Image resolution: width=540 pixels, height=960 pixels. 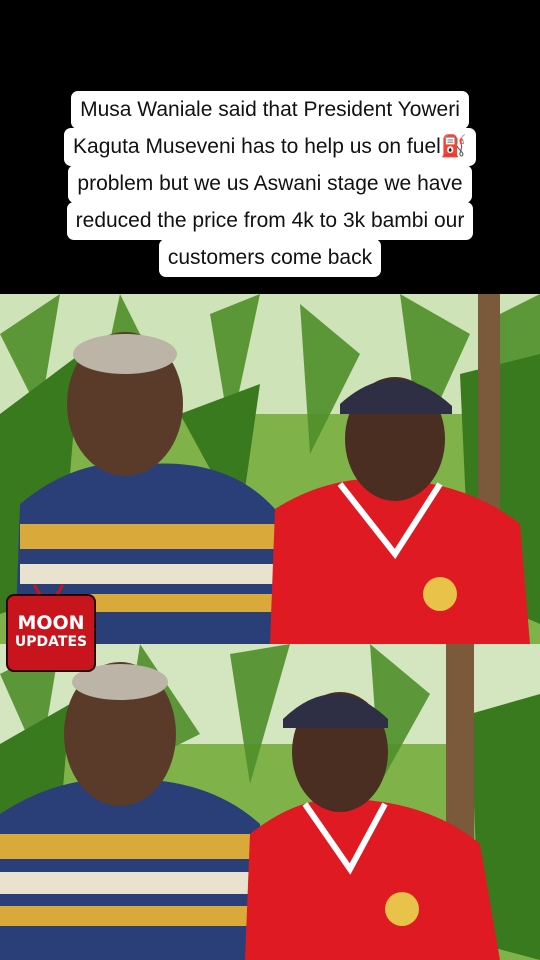 I want to click on caption-line-3: problem but we us Aswani stage we have, so click(x=270, y=184).